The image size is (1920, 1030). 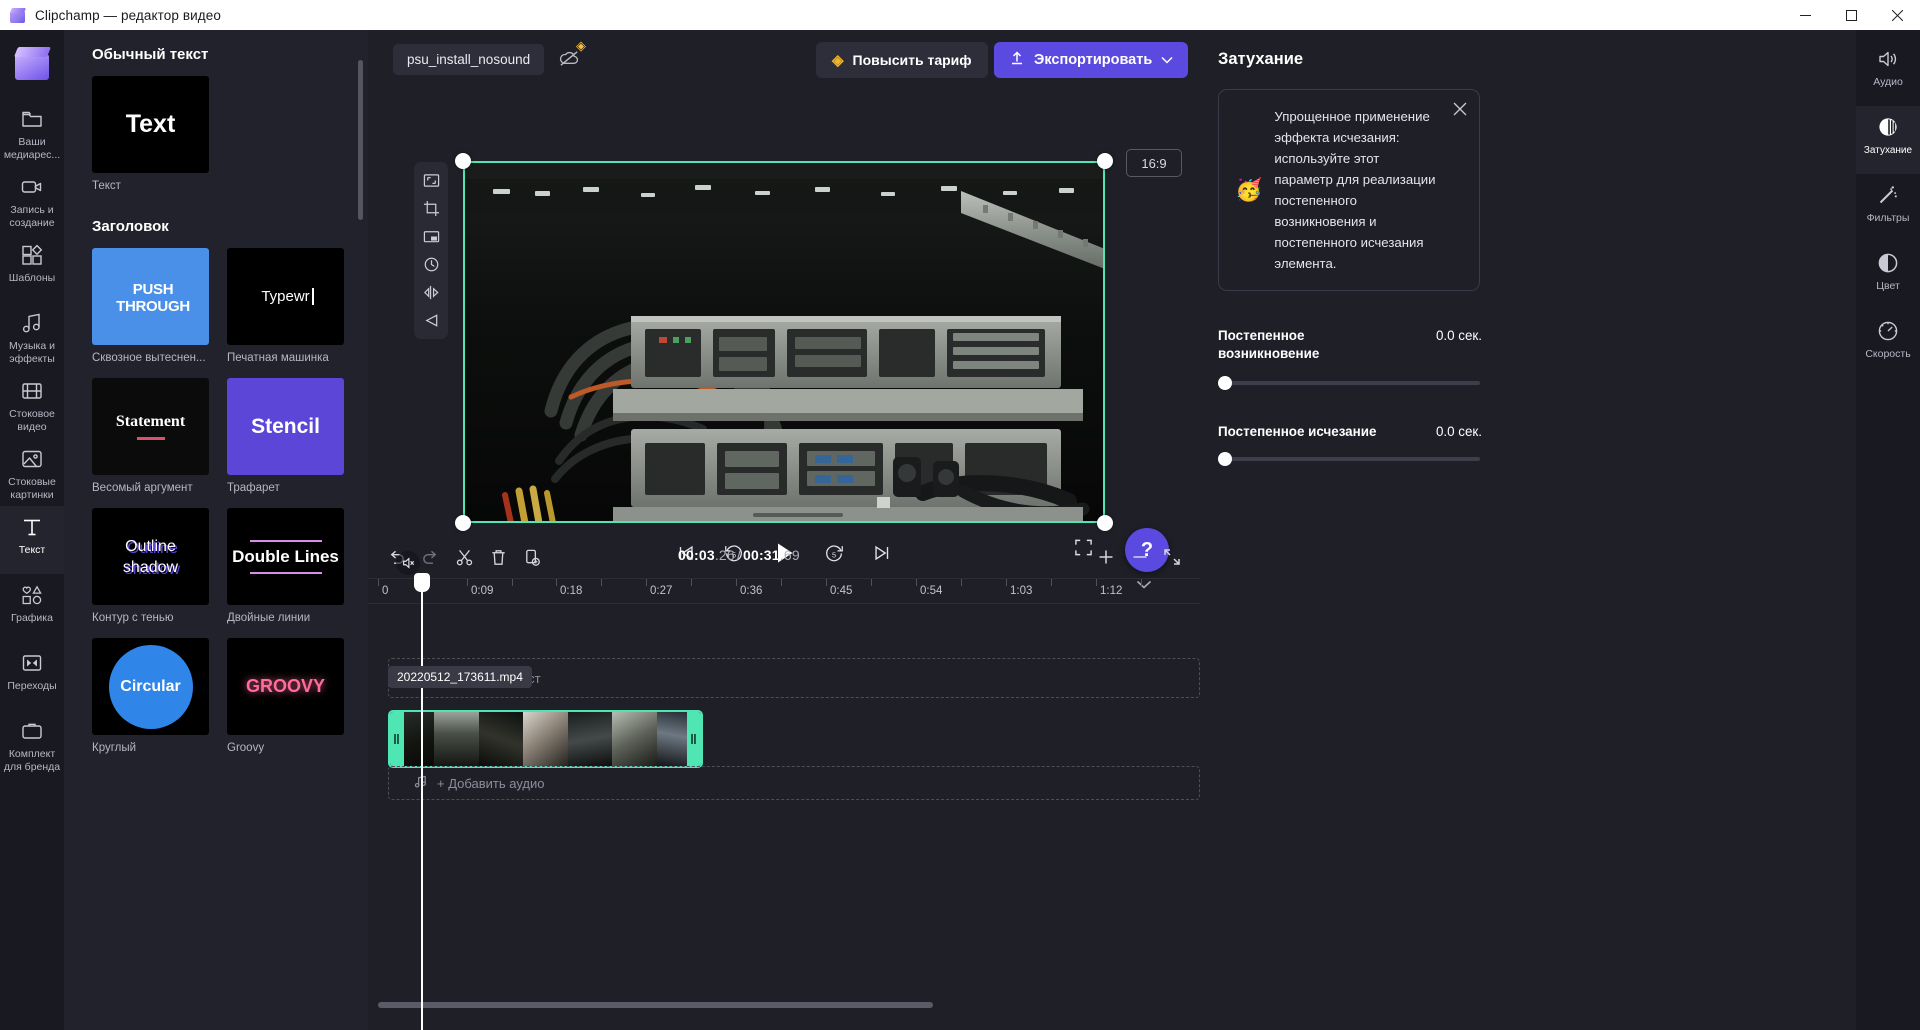 What do you see at coordinates (1888, 72) in the screenshot?
I see `right-rail-item-audio: Аудио` at bounding box center [1888, 72].